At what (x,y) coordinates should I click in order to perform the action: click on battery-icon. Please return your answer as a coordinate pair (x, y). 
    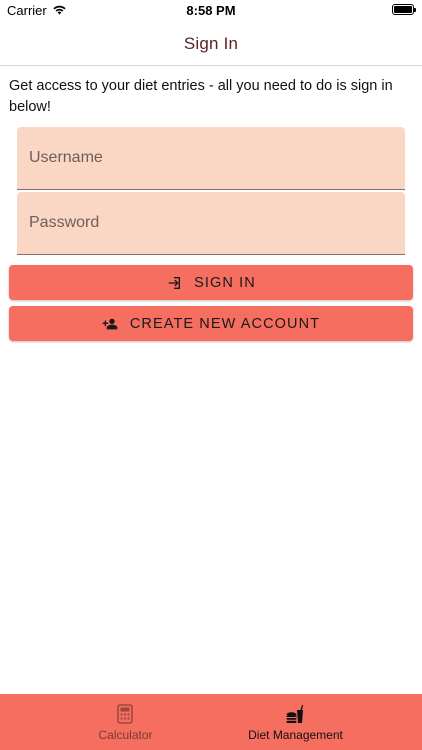
    Looking at the image, I should click on (404, 9).